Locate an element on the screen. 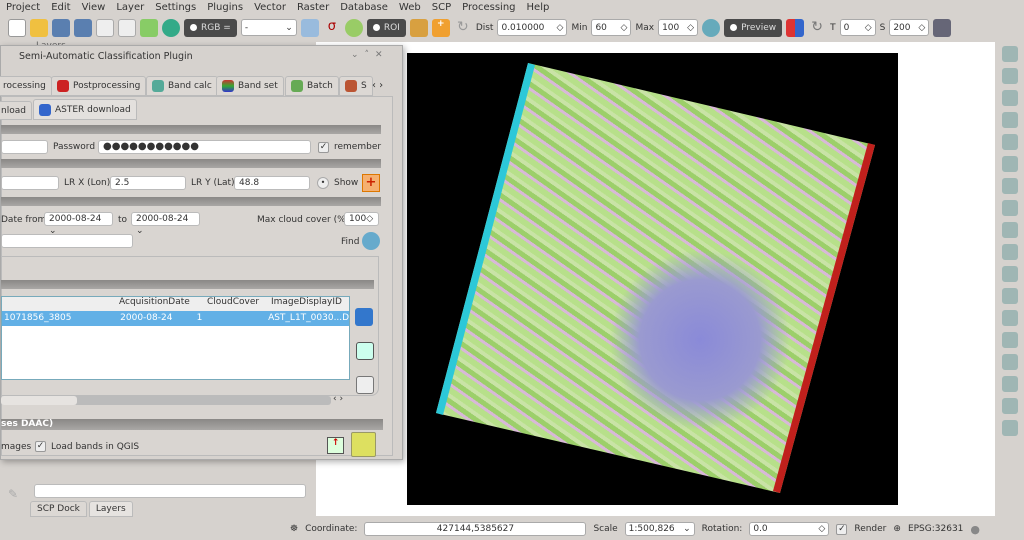 The height and width of the screenshot is (540, 1024). pan-to-selection-icon is located at coordinates (1009, 76).